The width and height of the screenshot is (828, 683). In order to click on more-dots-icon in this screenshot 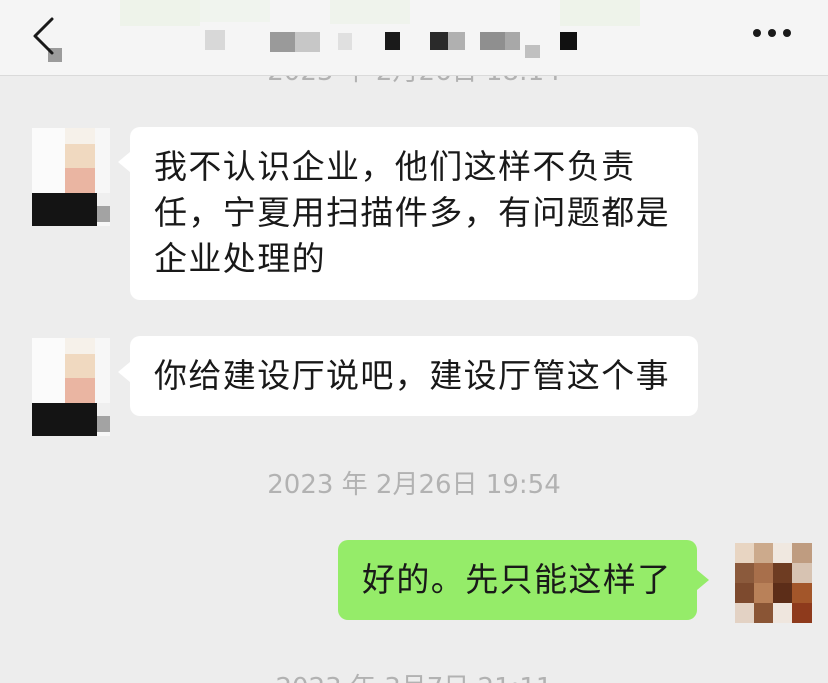, I will do `click(772, 33)`.